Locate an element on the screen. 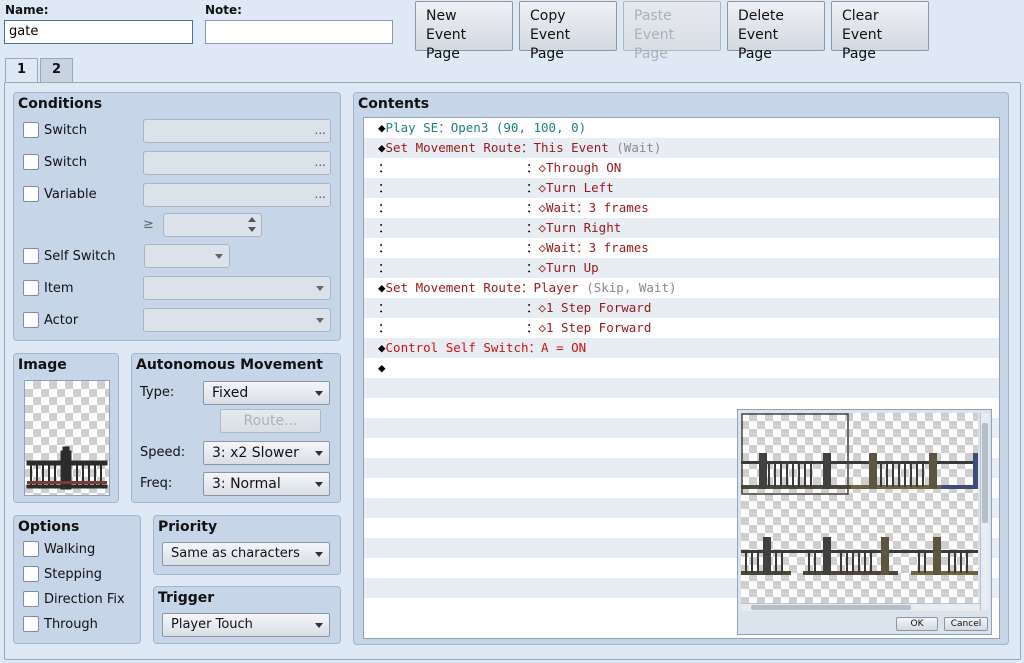 The image size is (1024, 663). image-panel: Image is located at coordinates (66, 428).